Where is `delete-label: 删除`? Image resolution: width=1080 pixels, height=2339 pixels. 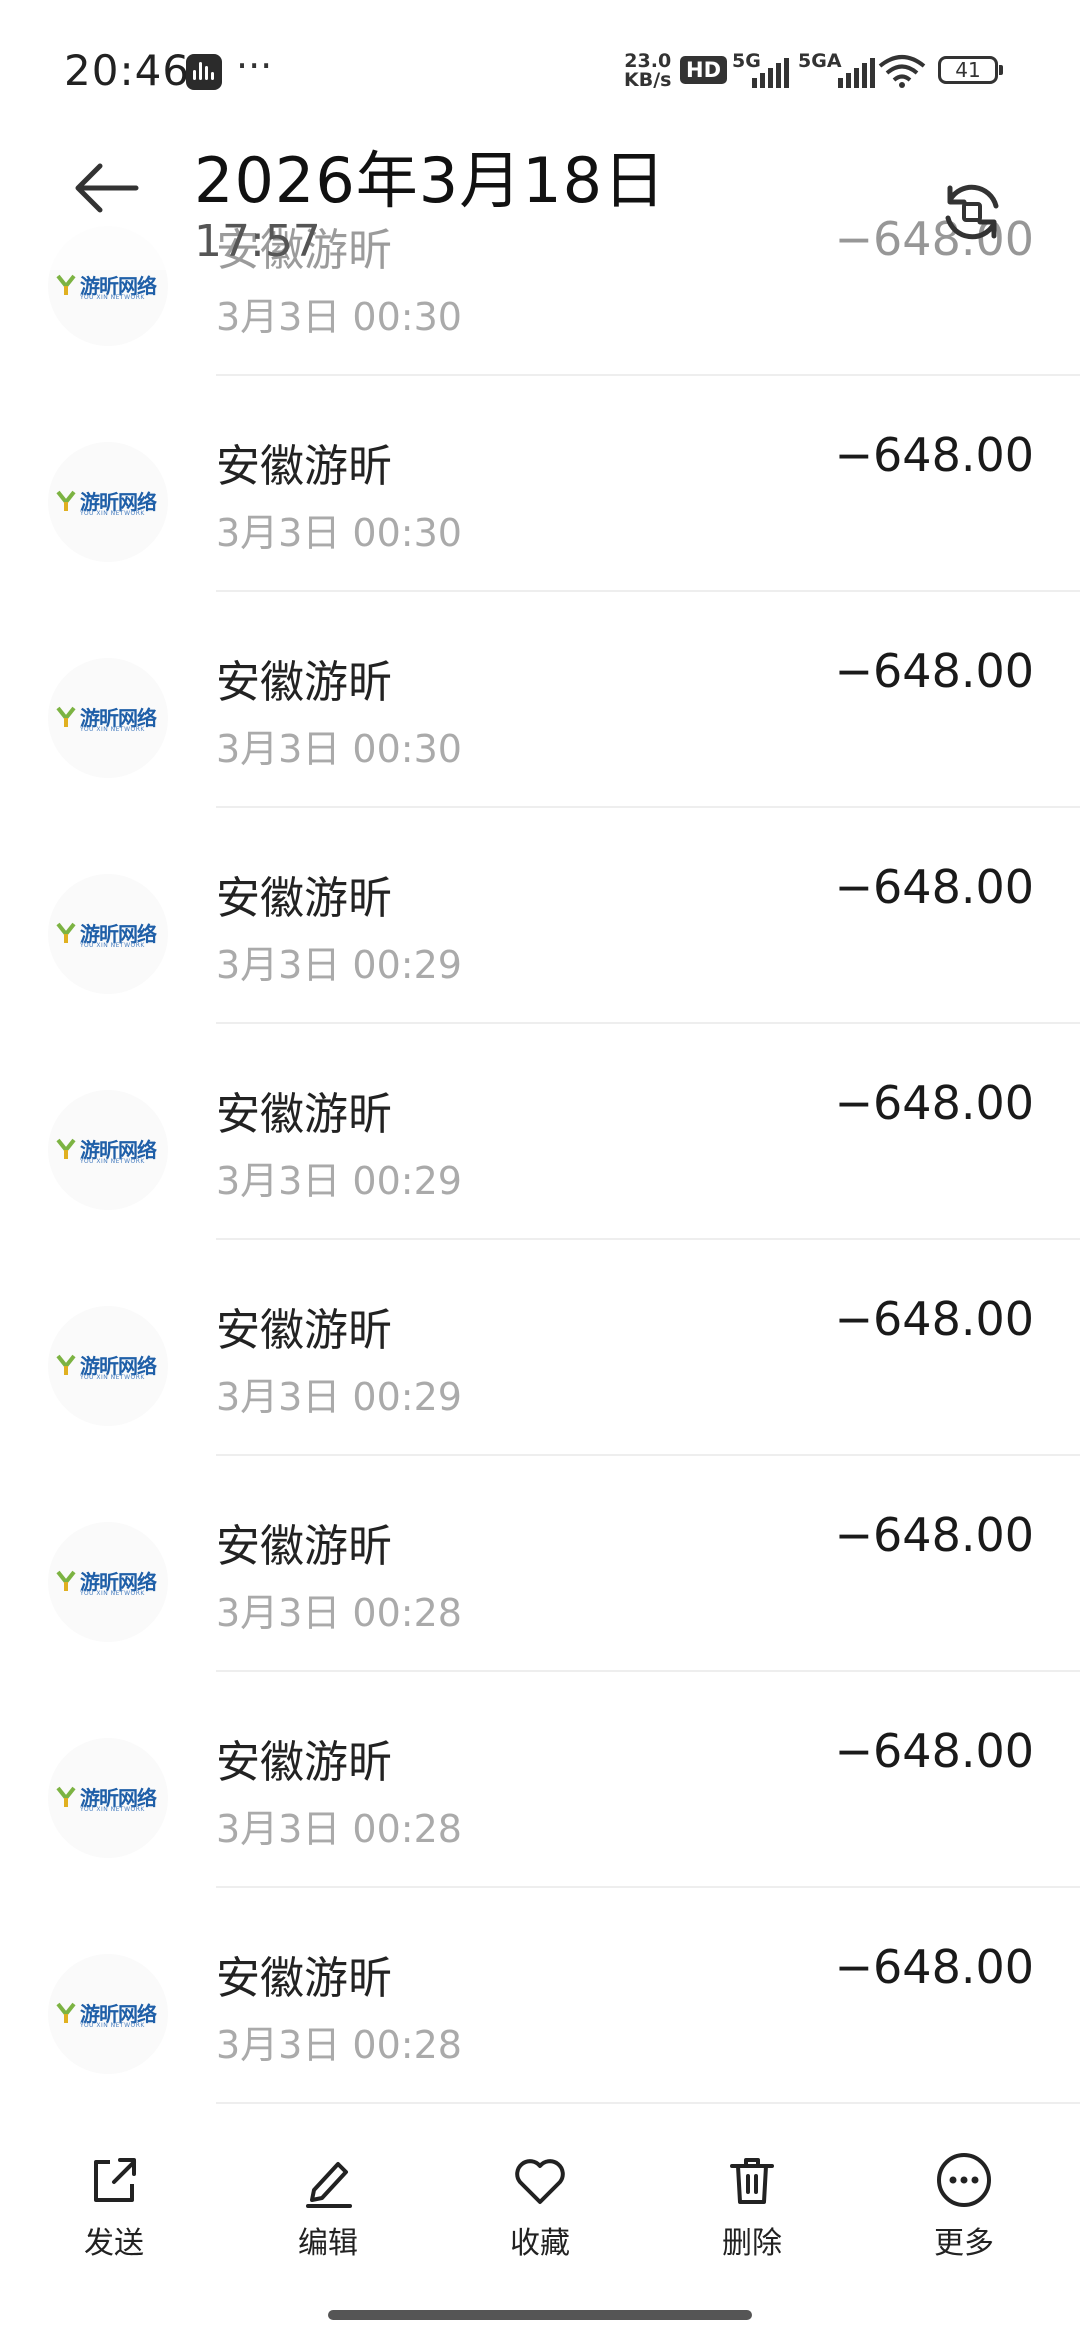
delete-label: 删除 is located at coordinates (752, 2243).